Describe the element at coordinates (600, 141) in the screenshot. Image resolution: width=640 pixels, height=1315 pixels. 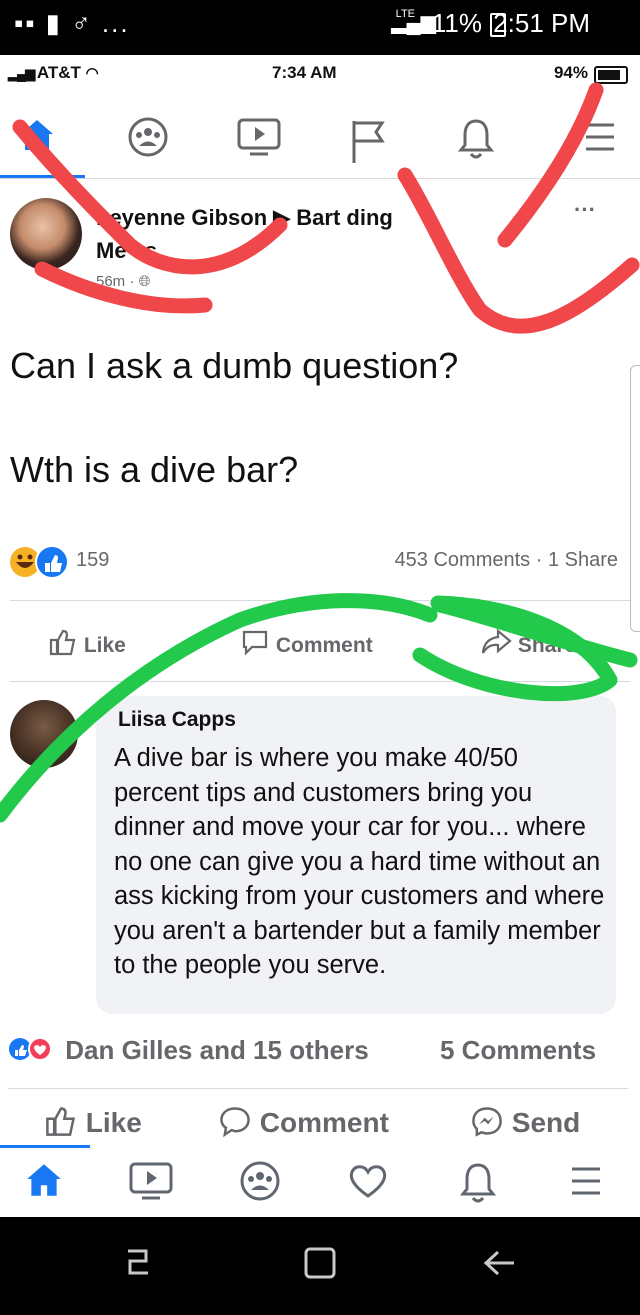
I see `menu-icon` at that location.